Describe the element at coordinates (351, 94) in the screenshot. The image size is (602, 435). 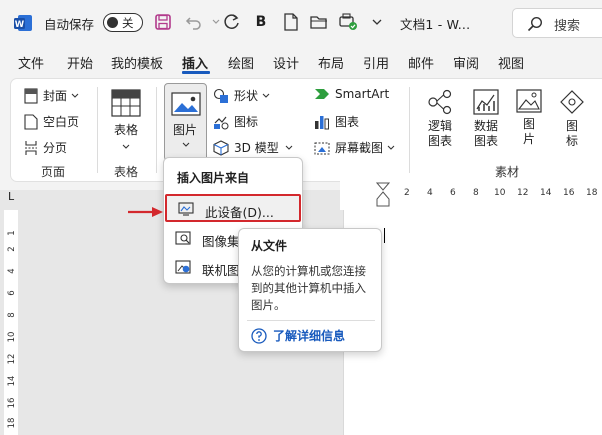
I see `smartart-button: SmartArt` at that location.